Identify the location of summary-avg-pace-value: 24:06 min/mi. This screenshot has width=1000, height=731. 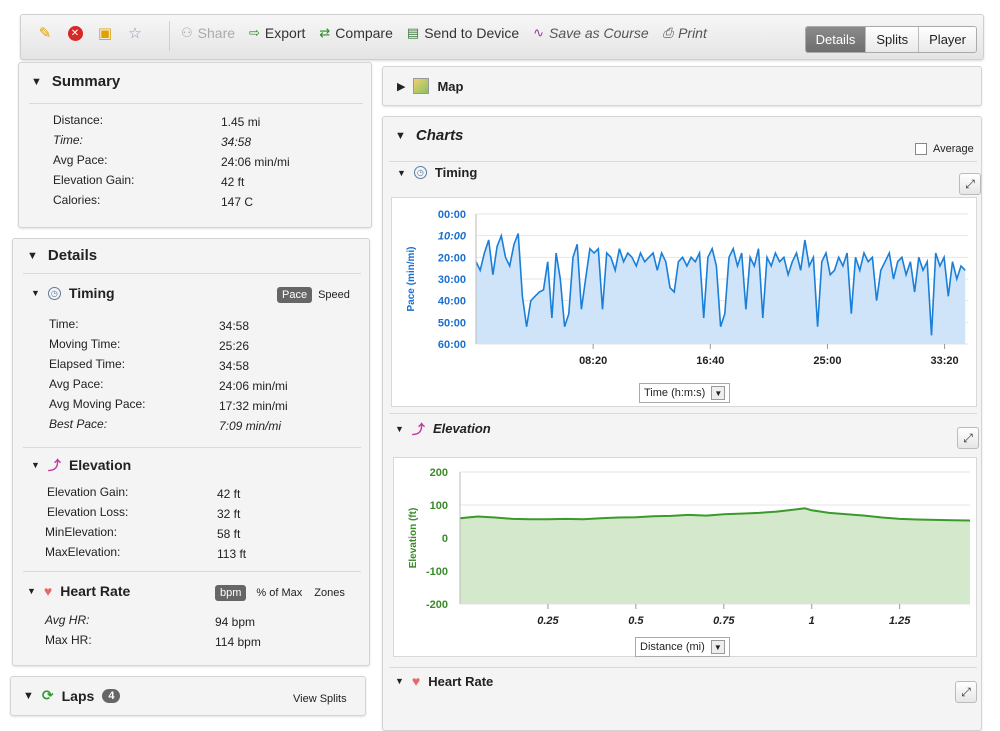
(255, 162).